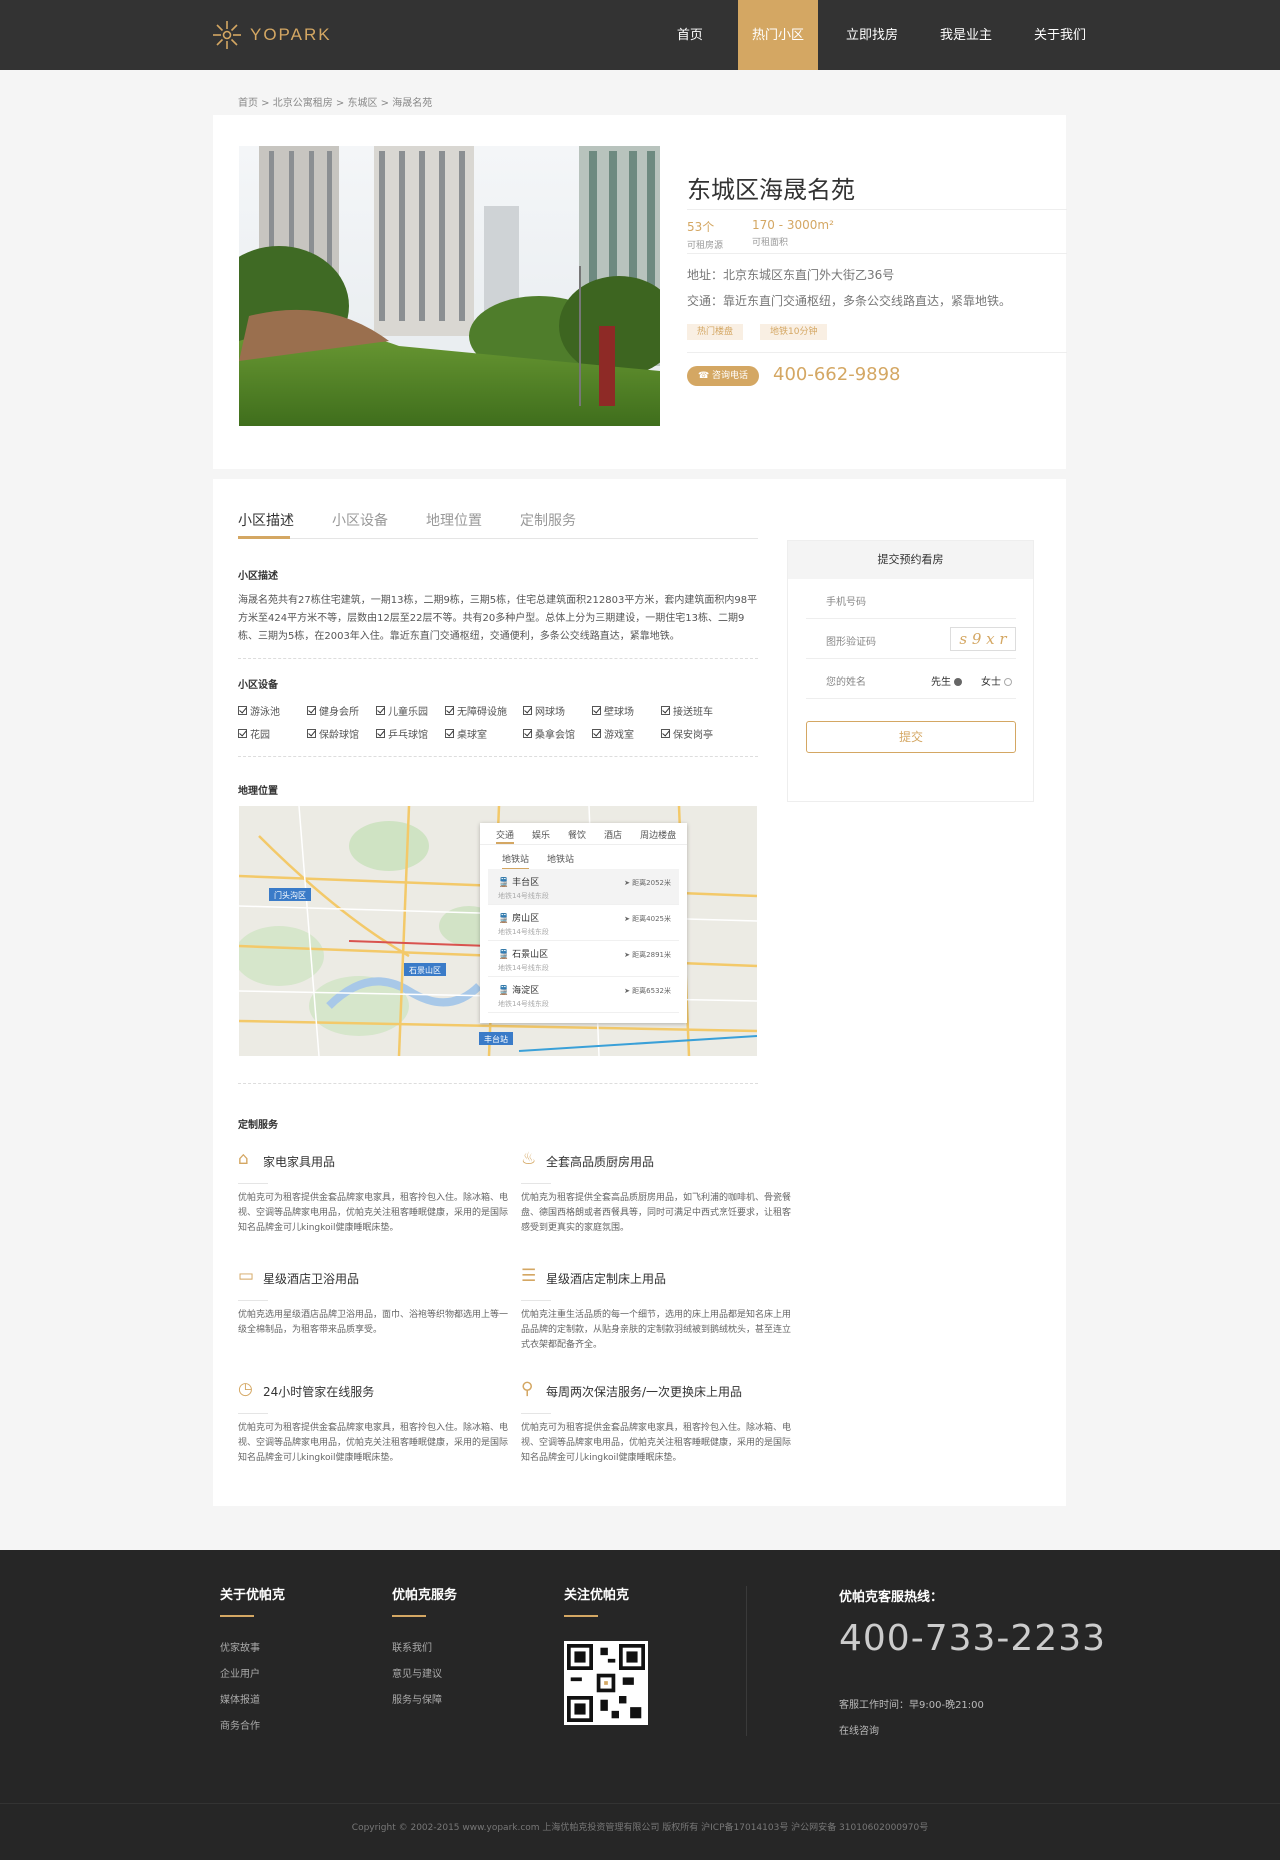  What do you see at coordinates (583, 923) in the screenshot?
I see `station-item: 🚆 房山区 地铁14号线东段 ➤ 距离4025米` at bounding box center [583, 923].